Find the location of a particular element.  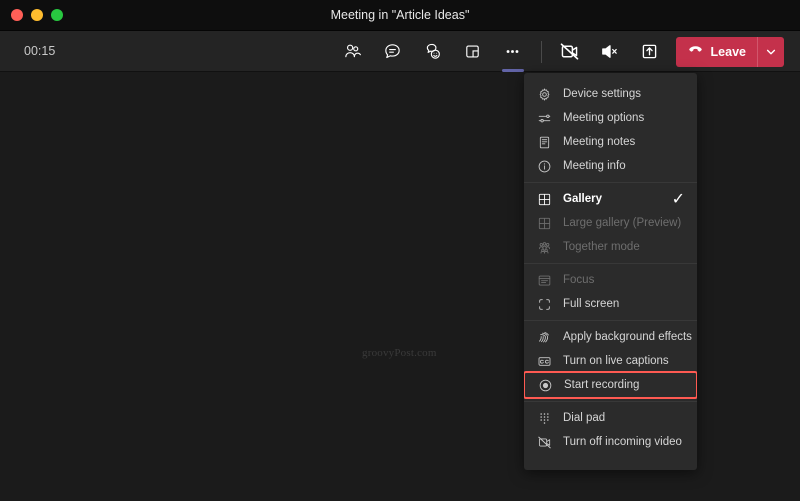

checkmark-icon: ✓ is located at coordinates (678, 199).